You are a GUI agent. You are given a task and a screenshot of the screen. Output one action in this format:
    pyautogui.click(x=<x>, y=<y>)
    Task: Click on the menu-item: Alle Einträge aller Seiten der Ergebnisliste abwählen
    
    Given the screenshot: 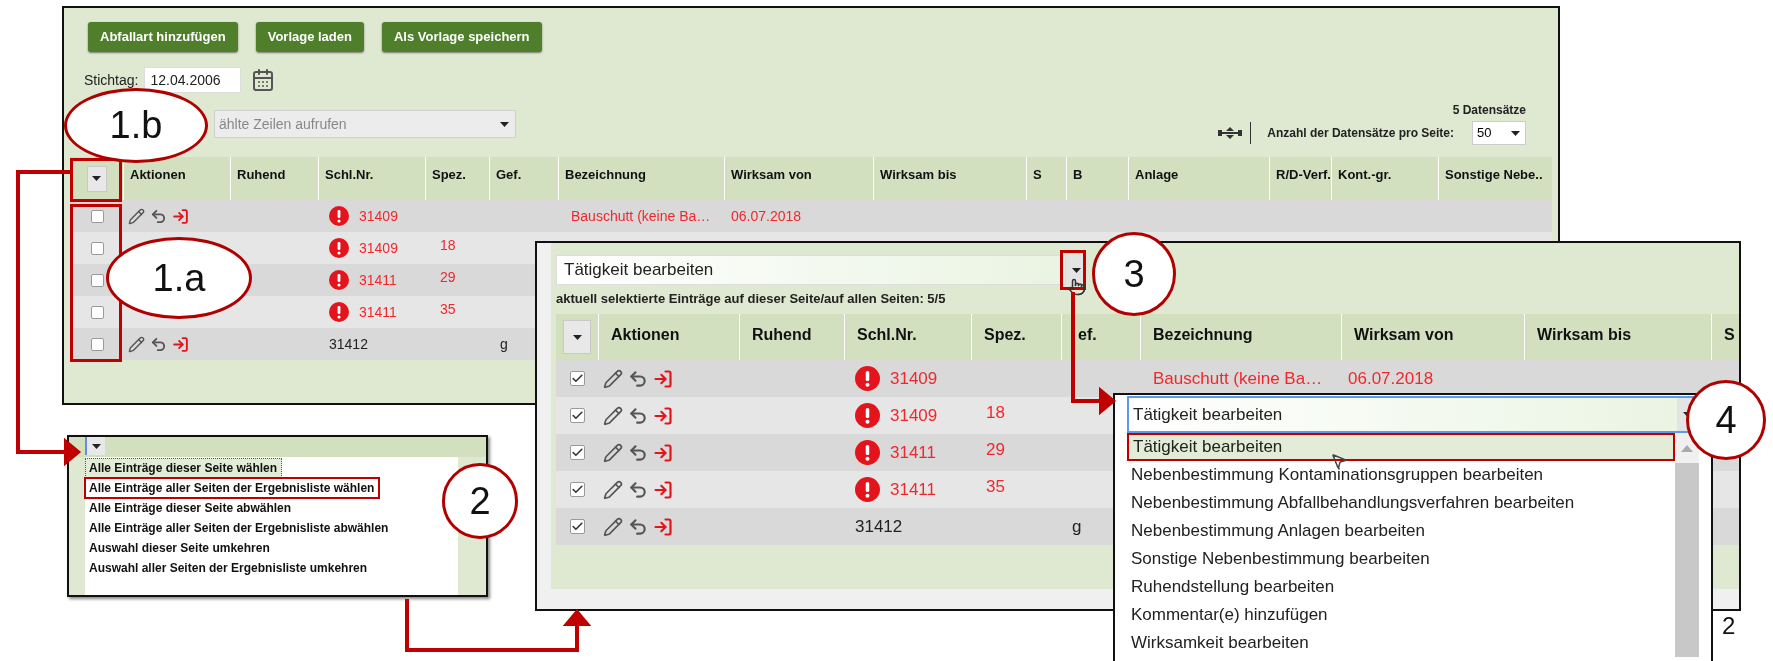 What is the action you would take?
    pyautogui.click(x=239, y=528)
    